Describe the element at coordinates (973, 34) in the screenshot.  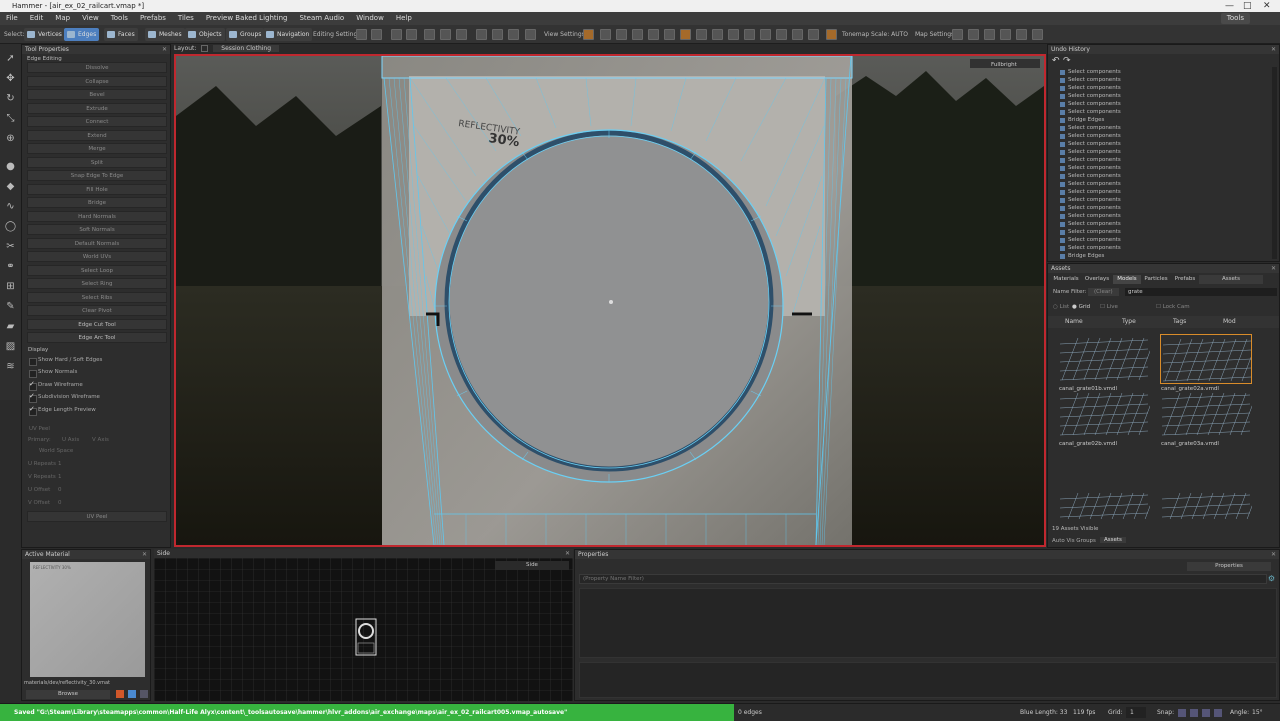
I see `map-setting-2-icon` at that location.